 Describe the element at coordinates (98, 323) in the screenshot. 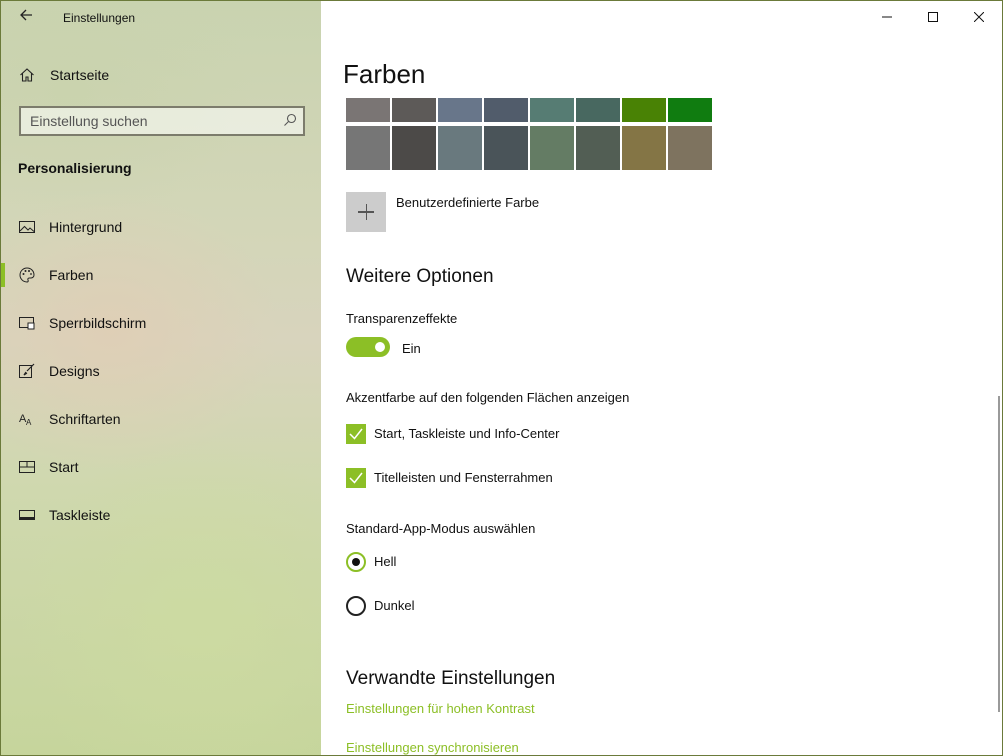

I see `sidebar-item-label: Sperrbildschirm` at that location.